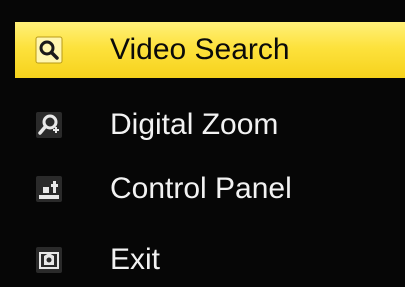  Describe the element at coordinates (49, 189) in the screenshot. I see `control-panel-icon` at that location.